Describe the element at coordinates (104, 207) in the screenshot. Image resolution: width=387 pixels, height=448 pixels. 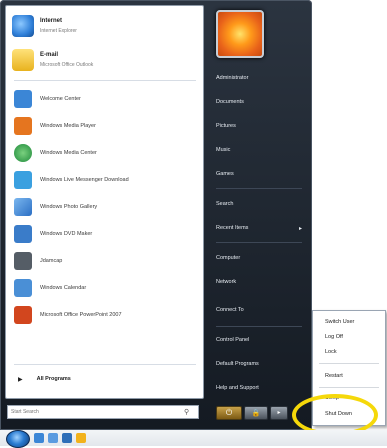
I see `list-item-photo-gallery: Windows Photo Gallery` at that location.